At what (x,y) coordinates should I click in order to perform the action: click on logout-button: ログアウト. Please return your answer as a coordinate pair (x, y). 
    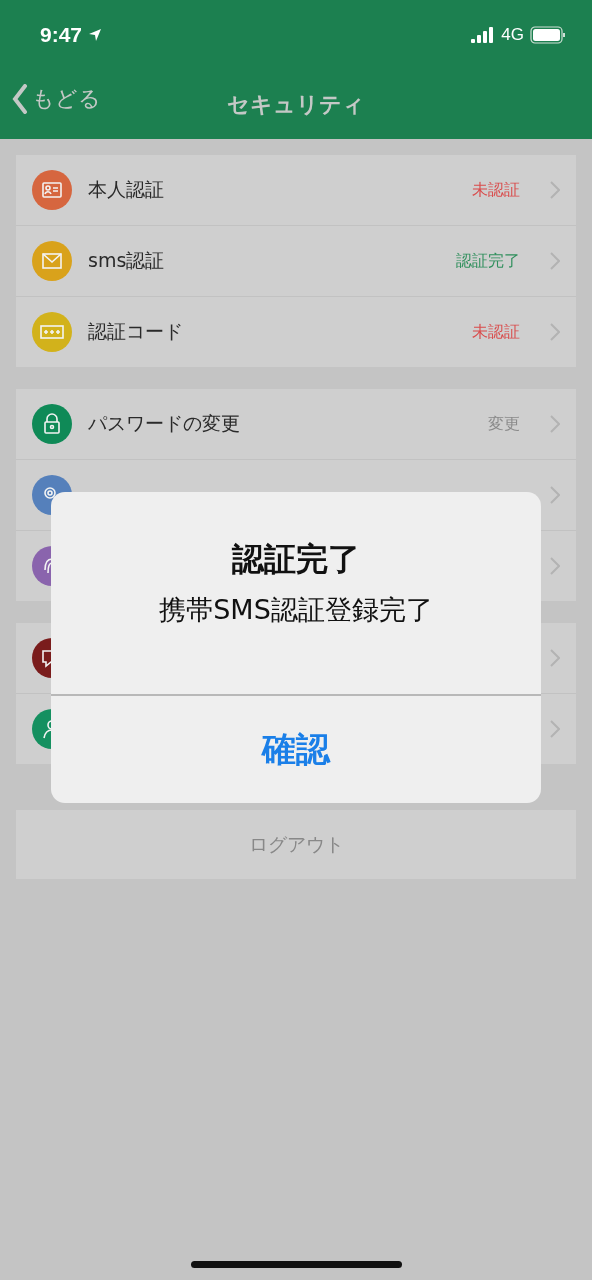
    Looking at the image, I should click on (296, 844).